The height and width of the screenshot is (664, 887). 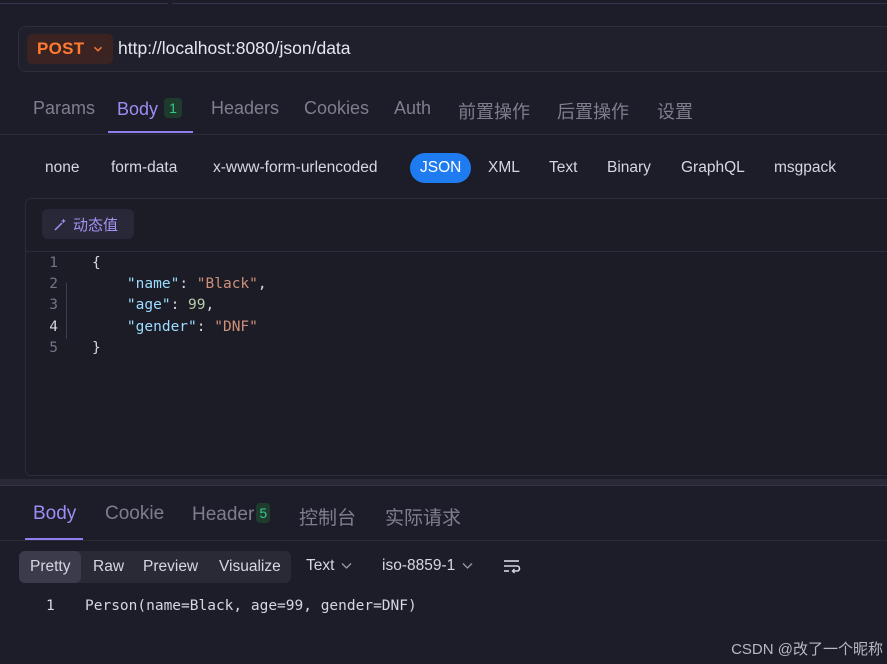 What do you see at coordinates (419, 565) in the screenshot?
I see `encoding-label: iso-8859-1` at bounding box center [419, 565].